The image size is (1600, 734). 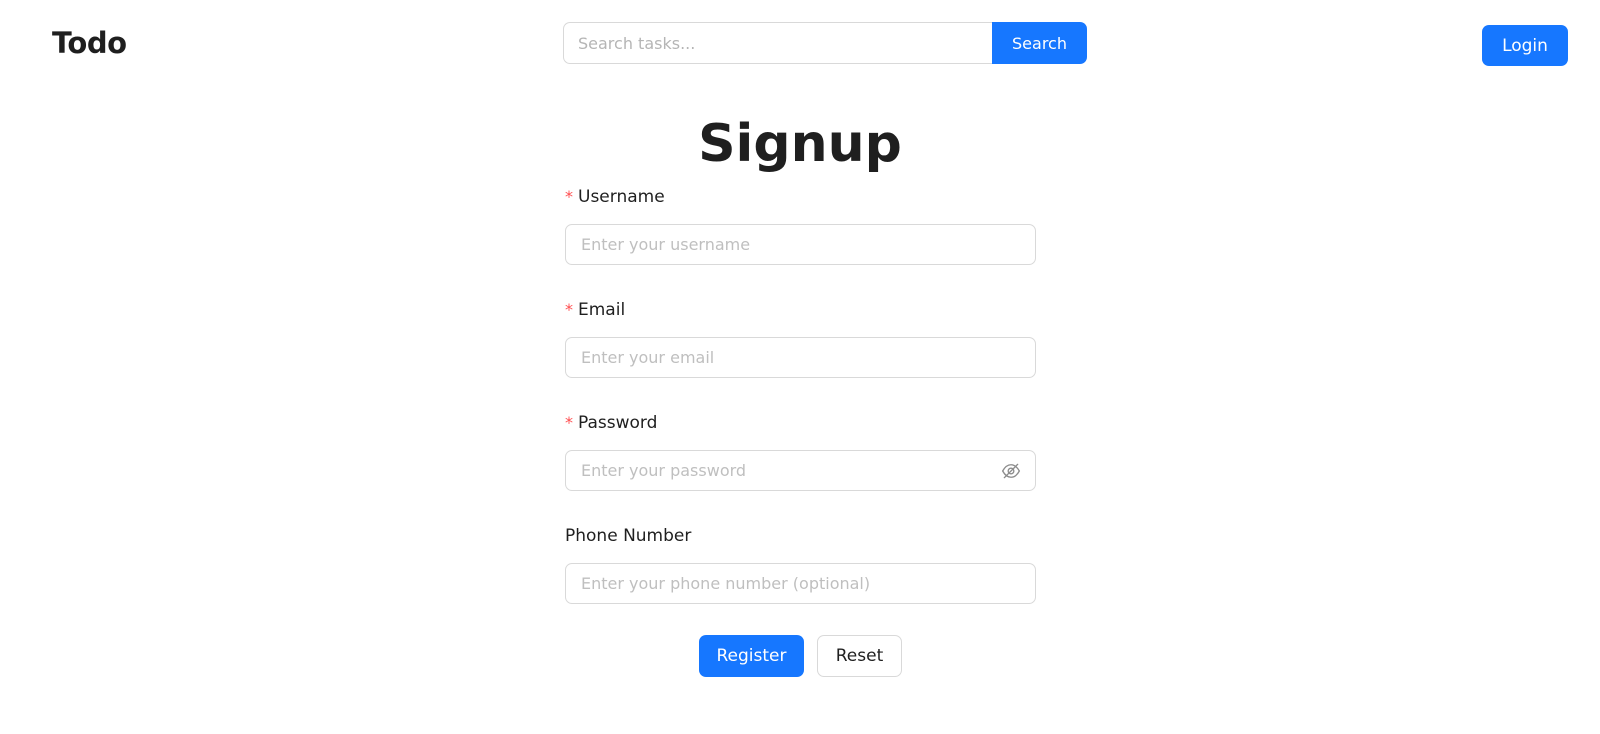 I want to click on password-label-text: Password, so click(x=618, y=423).